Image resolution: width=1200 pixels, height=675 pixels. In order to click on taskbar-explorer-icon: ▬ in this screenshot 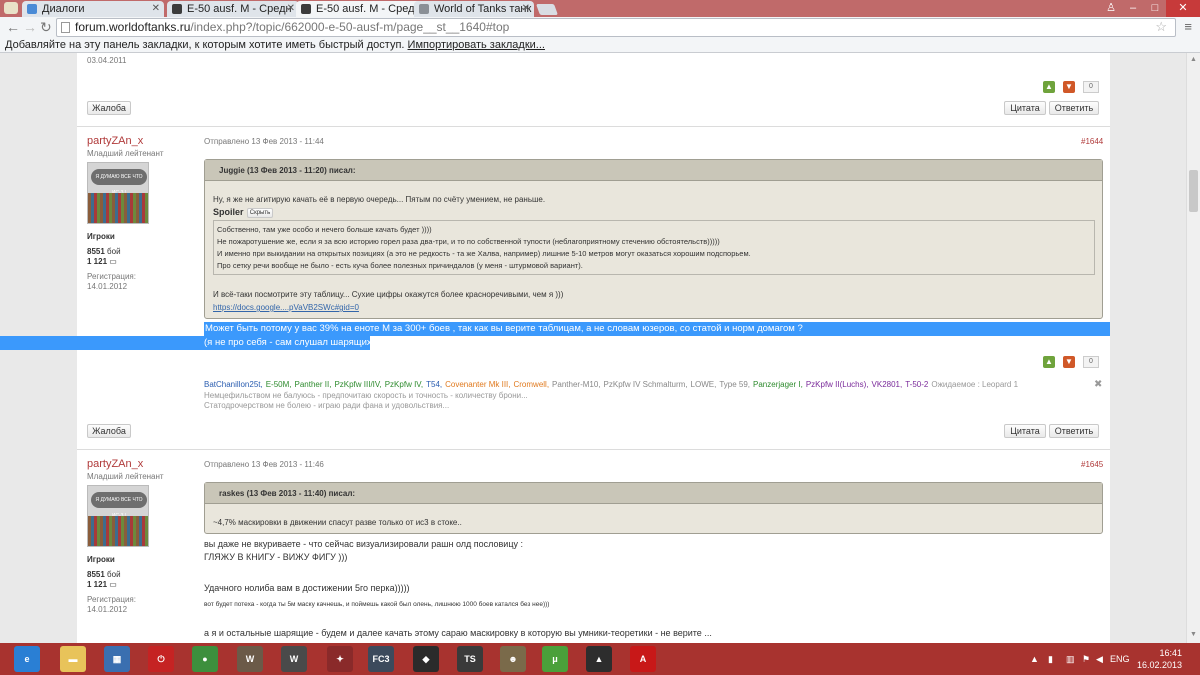, I will do `click(73, 659)`.